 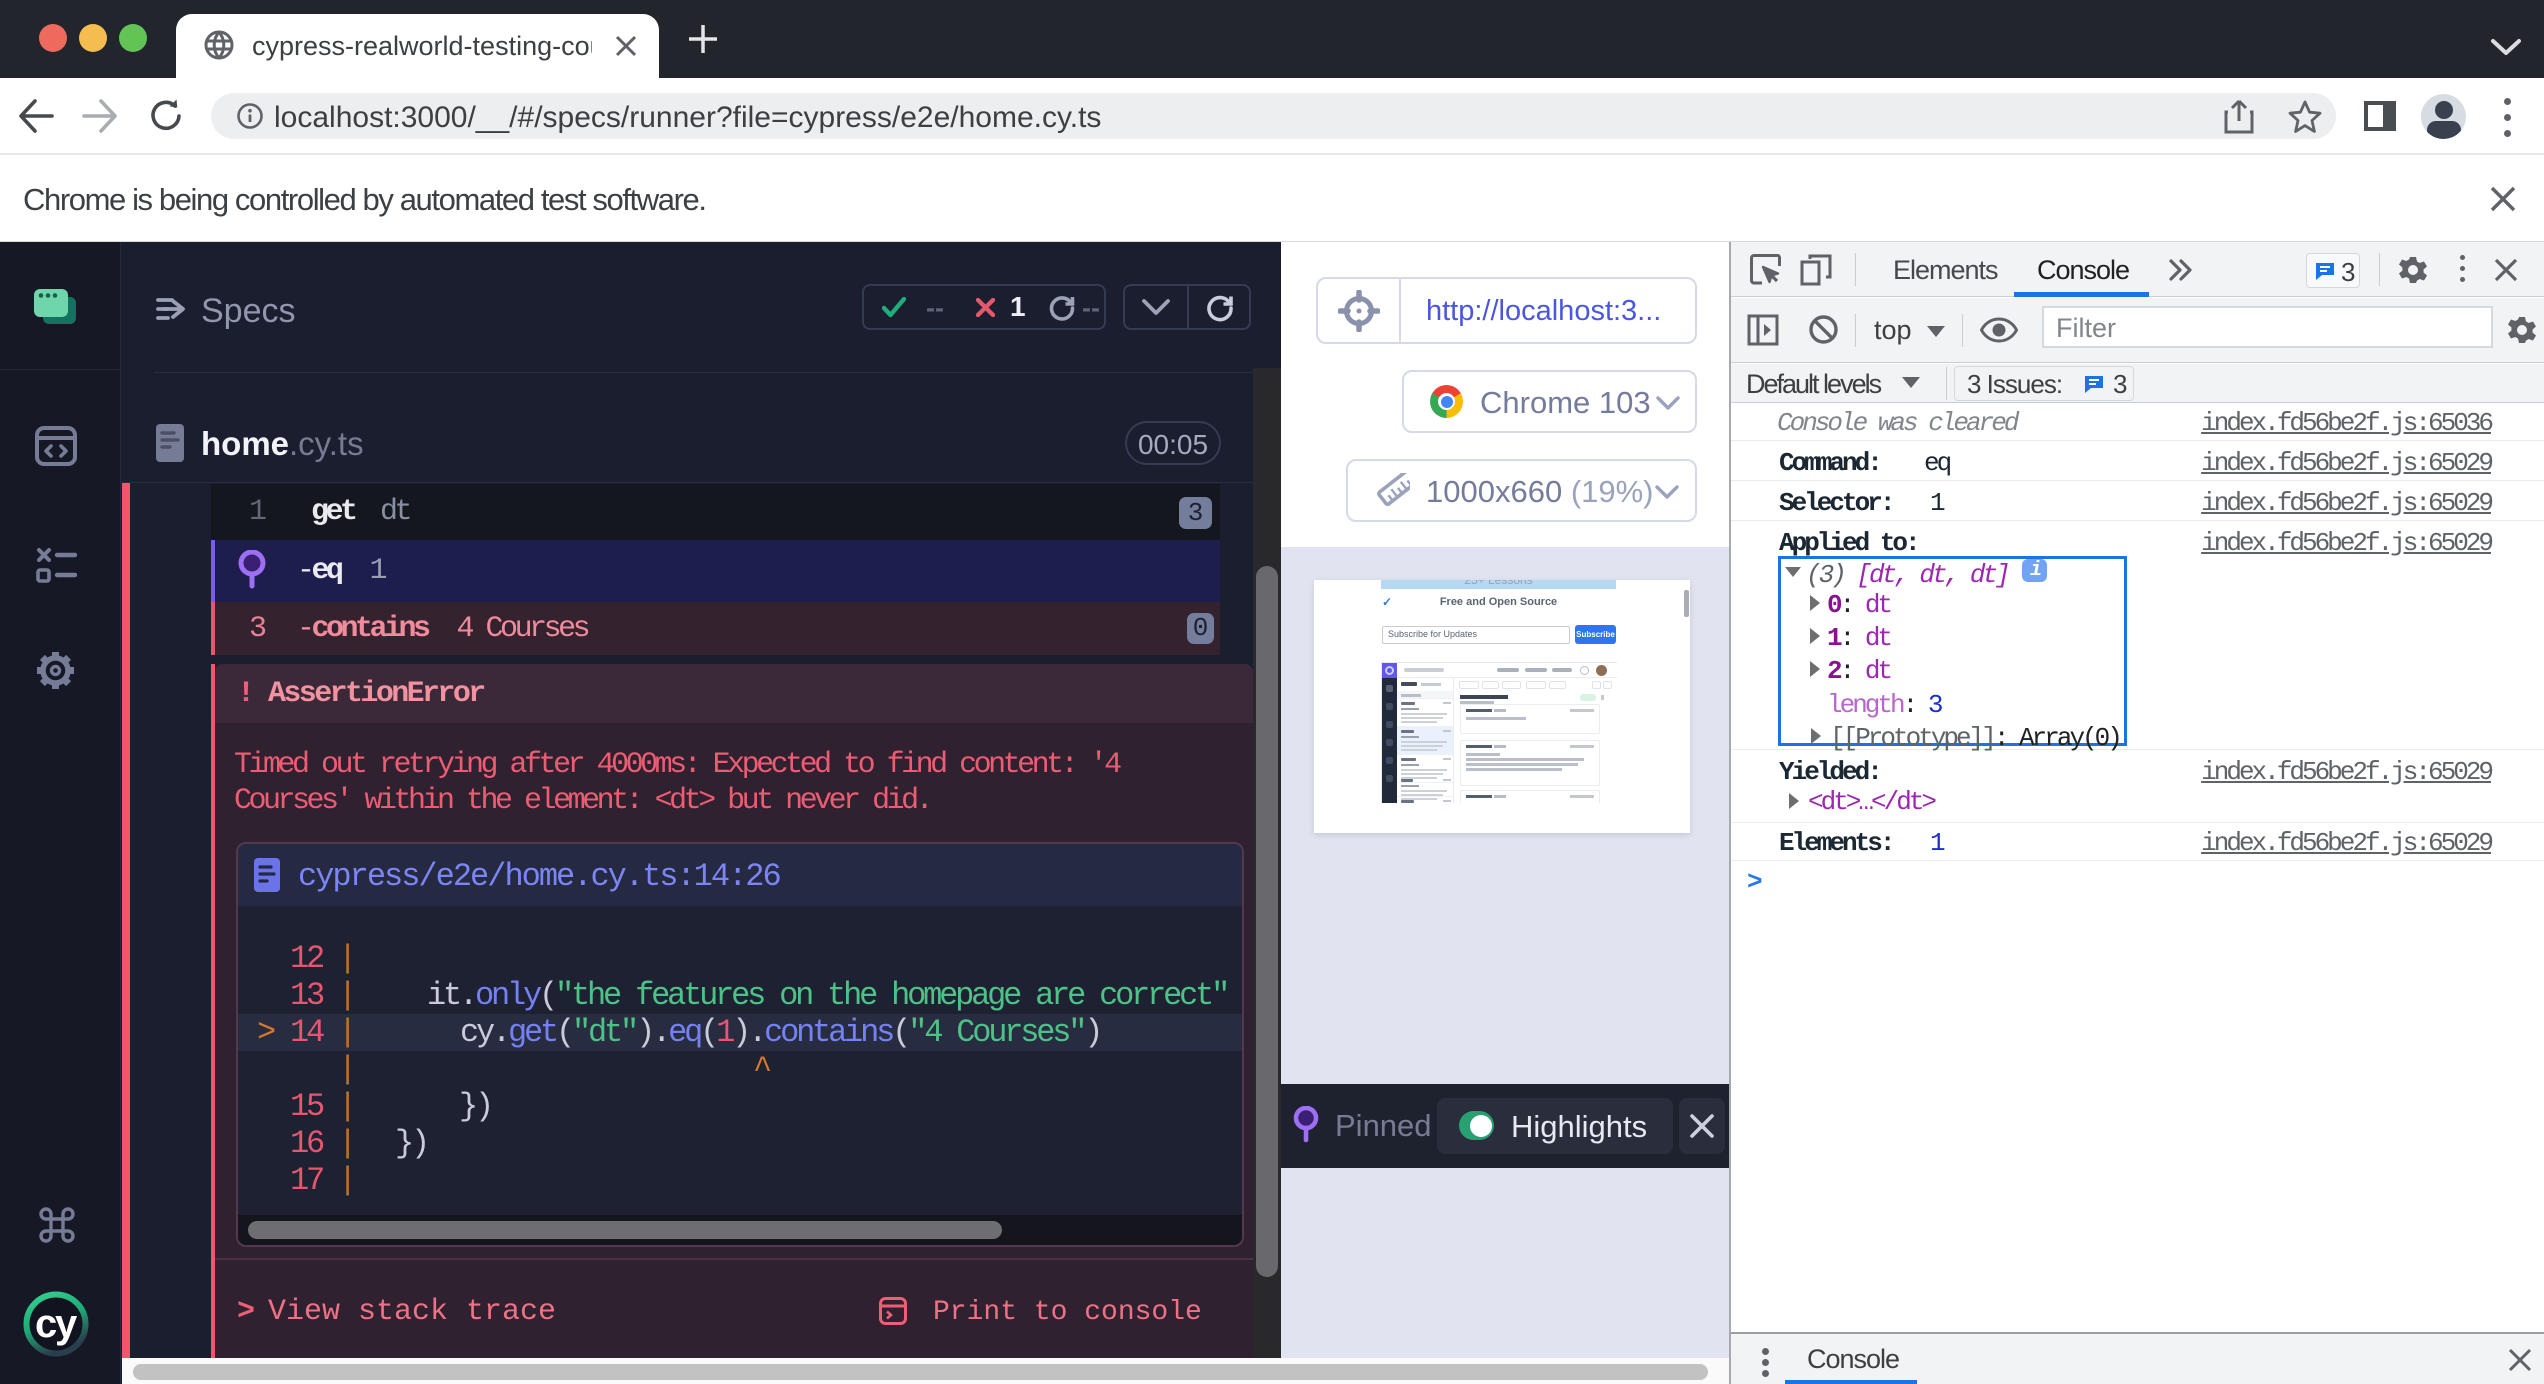 What do you see at coordinates (46, 1324) in the screenshot?
I see `svg-text: c` at bounding box center [46, 1324].